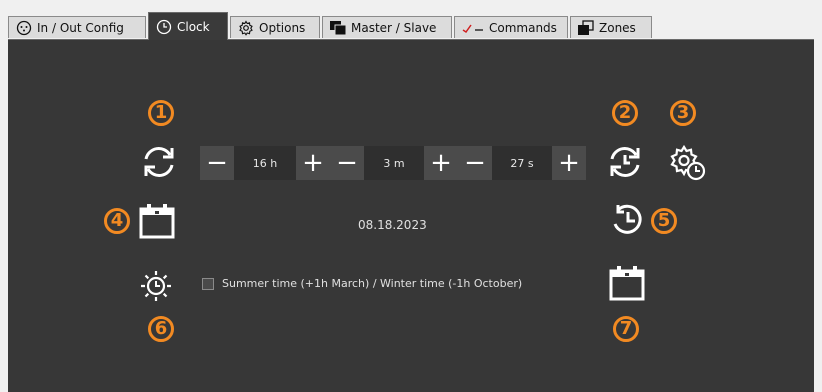 This screenshot has width=822, height=392. Describe the element at coordinates (80, 27) in the screenshot. I see `tab-label: In / Out Config` at that location.